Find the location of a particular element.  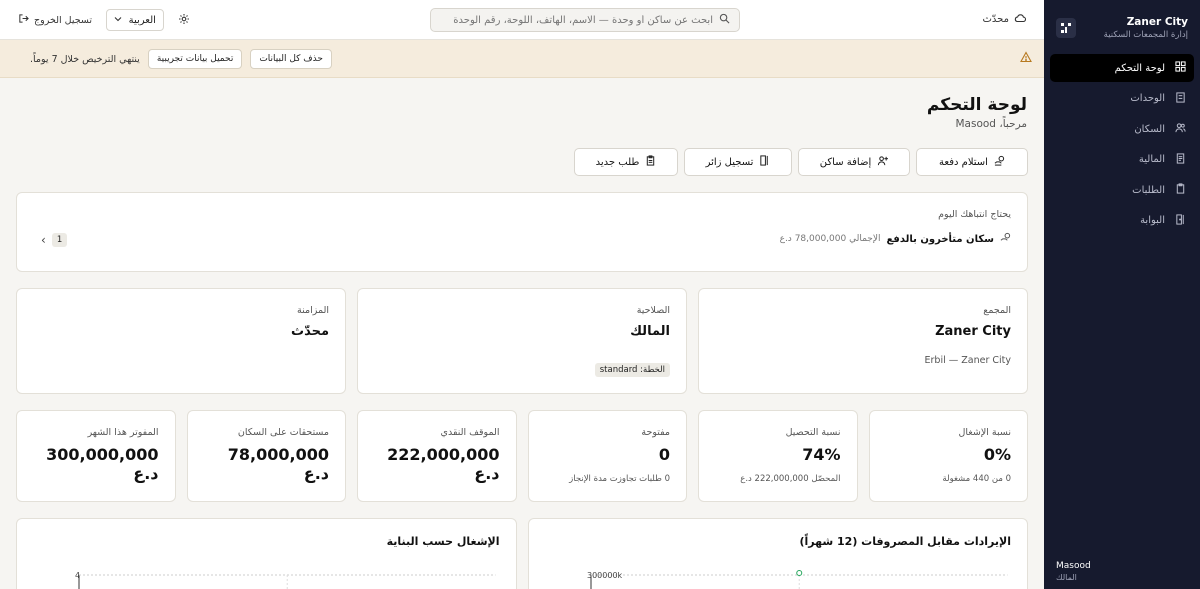

kpi-value: 300,000,000 د.ع is located at coordinates (102, 464).